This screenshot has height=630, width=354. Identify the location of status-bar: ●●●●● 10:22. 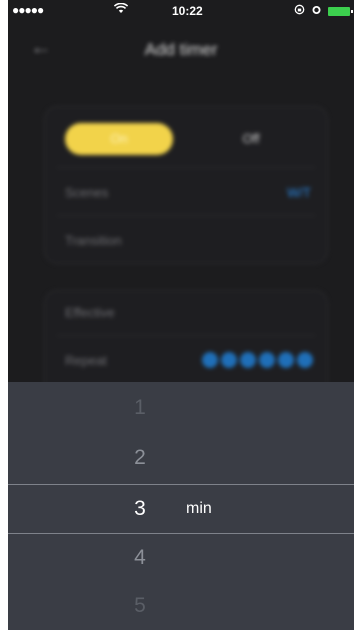
(181, 11).